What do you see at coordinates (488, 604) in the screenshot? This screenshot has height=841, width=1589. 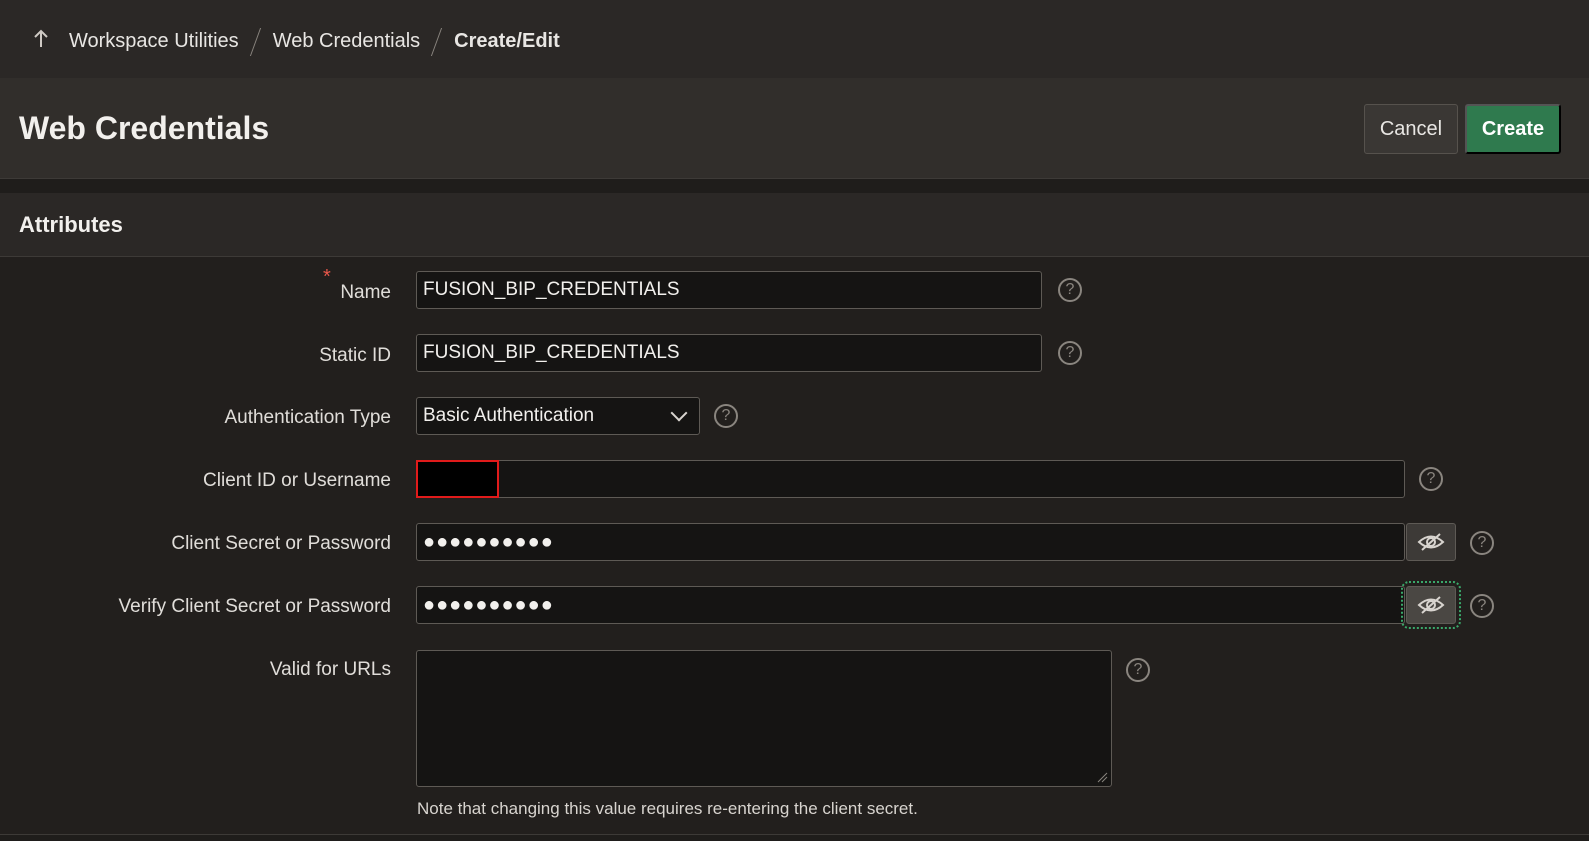 I see `verify-secret-value: ●●●●●●●●●●` at bounding box center [488, 604].